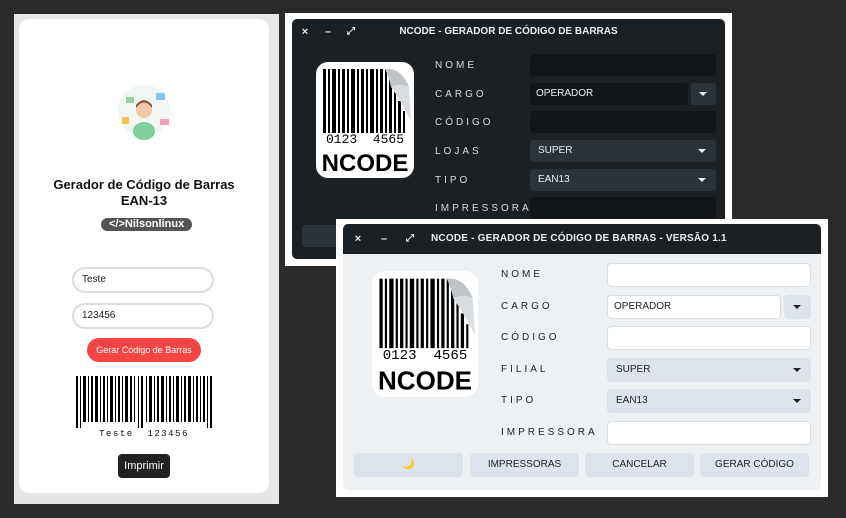  I want to click on filial-select: SUPER, so click(709, 370).